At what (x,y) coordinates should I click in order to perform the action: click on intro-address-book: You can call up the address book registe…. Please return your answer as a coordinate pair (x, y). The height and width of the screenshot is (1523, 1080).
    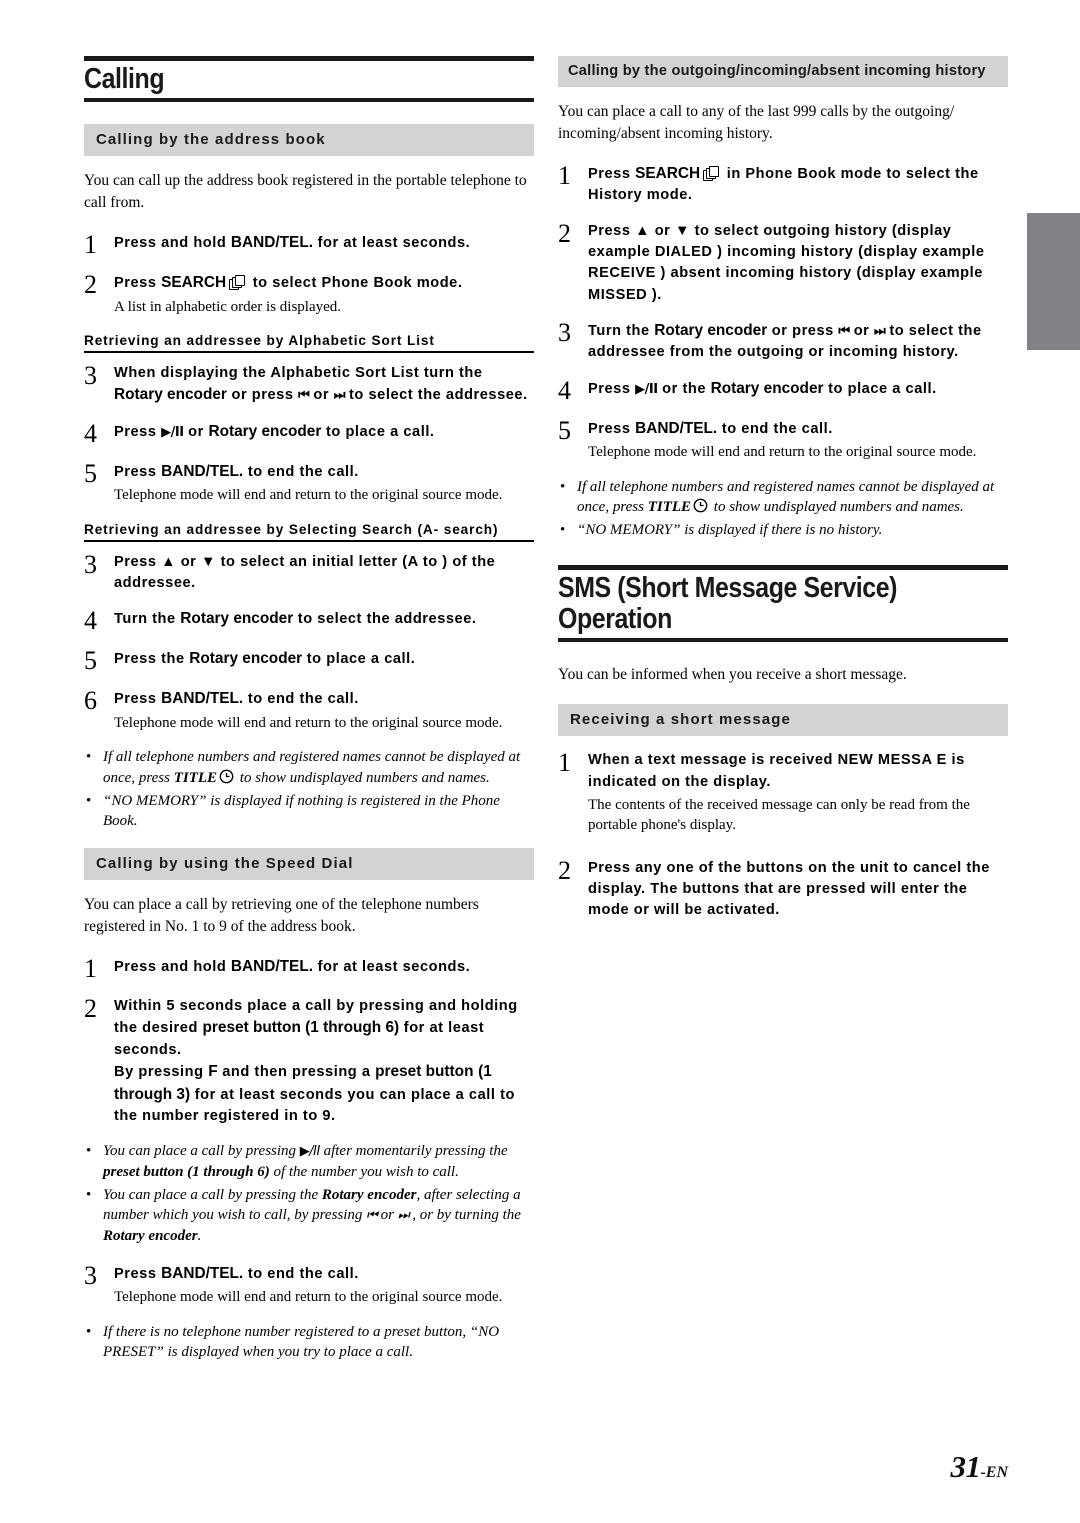
    Looking at the image, I should click on (305, 192).